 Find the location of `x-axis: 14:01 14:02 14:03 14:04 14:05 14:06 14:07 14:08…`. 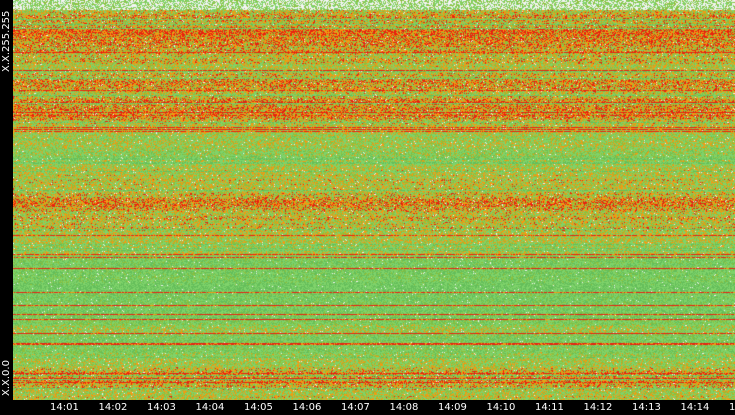

x-axis: 14:01 14:02 14:03 14:04 14:05 14:06 14:07 14:08… is located at coordinates (367, 407).